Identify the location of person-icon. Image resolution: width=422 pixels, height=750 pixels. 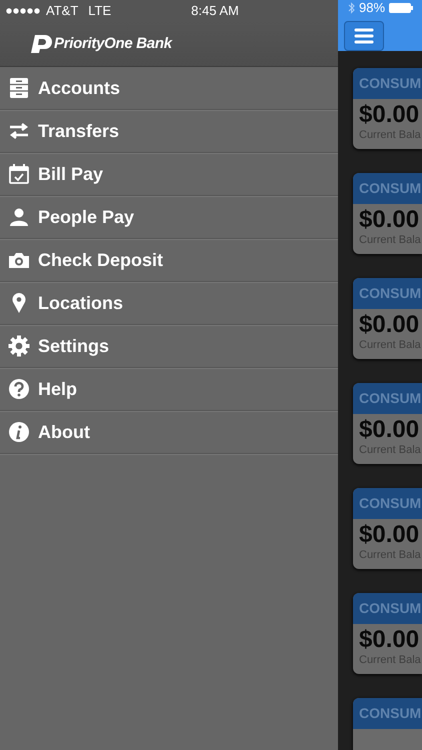
(19, 217).